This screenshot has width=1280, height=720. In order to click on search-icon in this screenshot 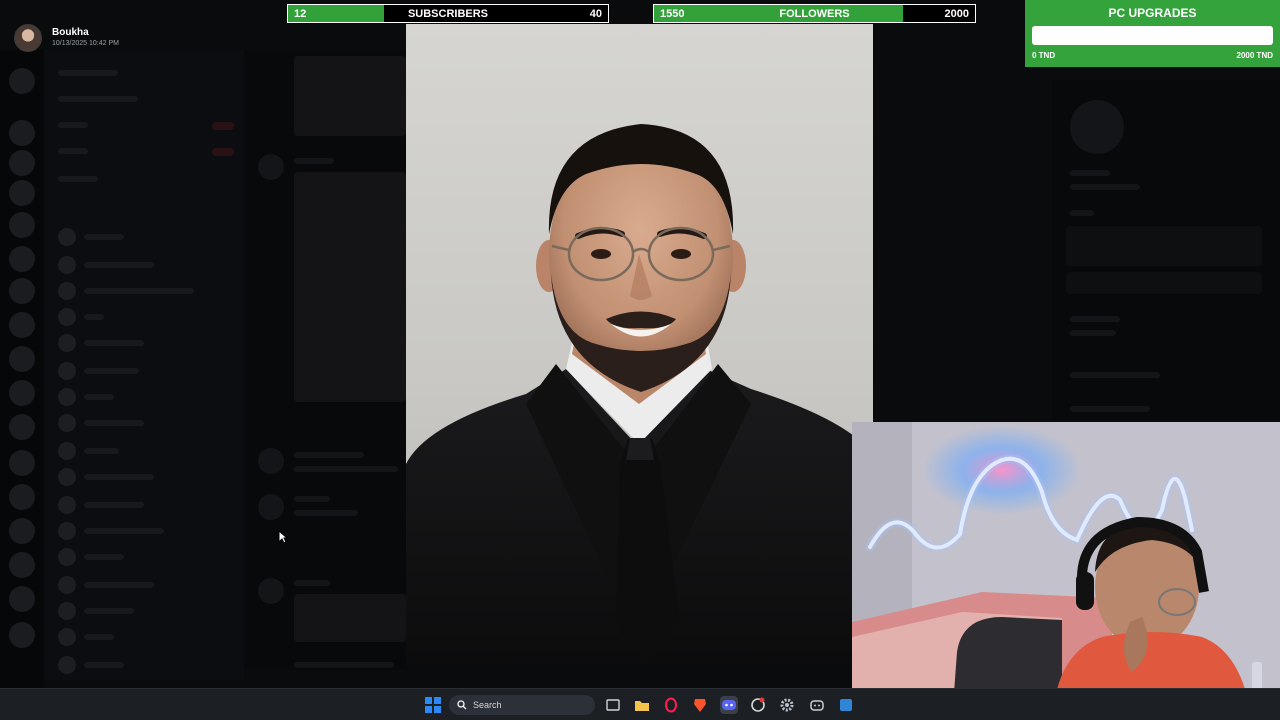, I will do `click(462, 705)`.